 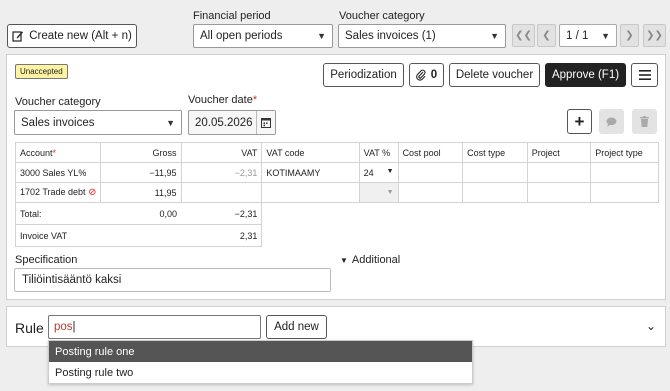 What do you see at coordinates (260, 372) in the screenshot?
I see `suggestion-item: Posting rule two` at bounding box center [260, 372].